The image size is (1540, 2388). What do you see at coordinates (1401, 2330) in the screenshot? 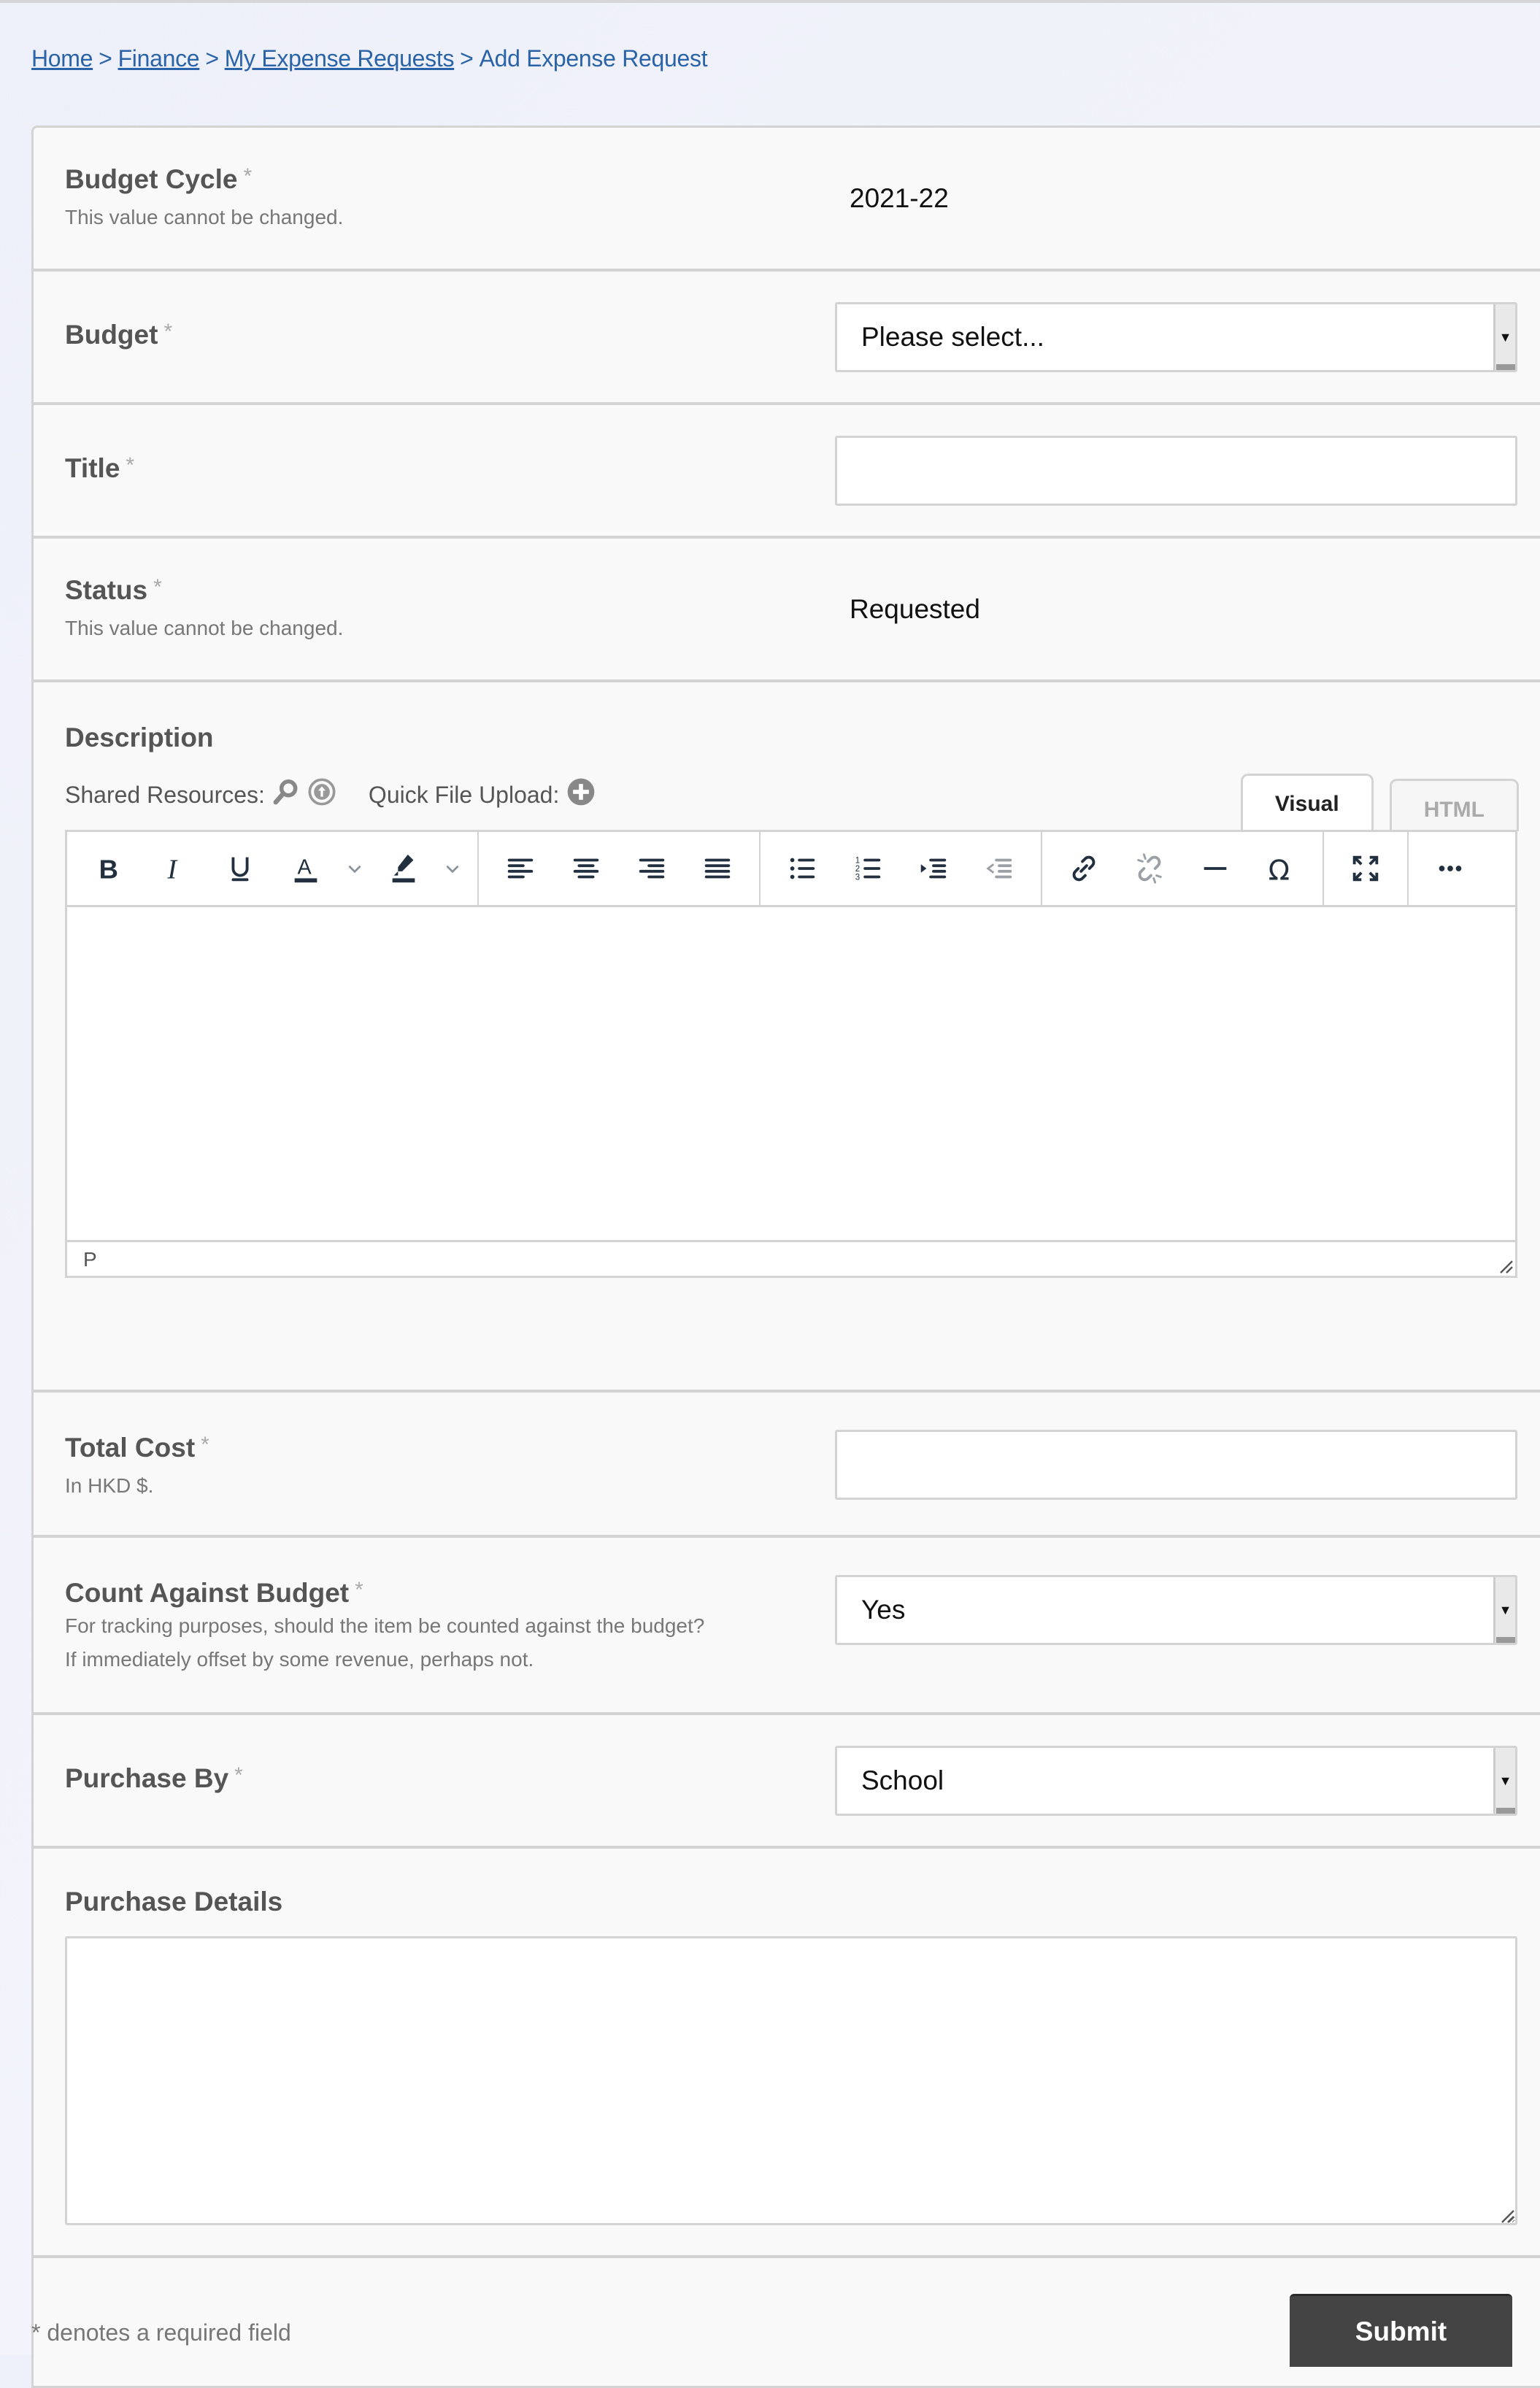
I see `submit-button: Submit` at bounding box center [1401, 2330].